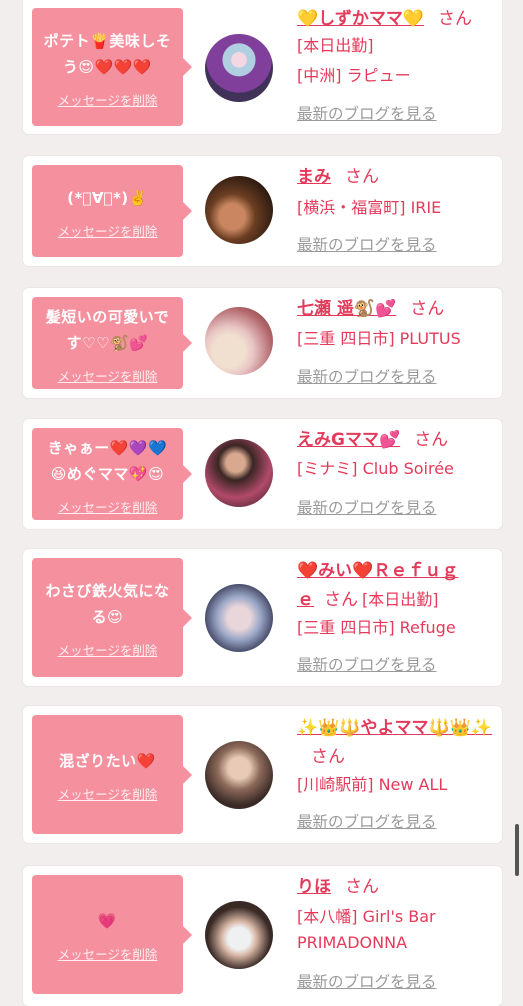 This screenshot has width=523, height=1006. Describe the element at coordinates (107, 329) in the screenshot. I see `message-text: 髪短いの可愛いです♡♡🐒💕` at that location.